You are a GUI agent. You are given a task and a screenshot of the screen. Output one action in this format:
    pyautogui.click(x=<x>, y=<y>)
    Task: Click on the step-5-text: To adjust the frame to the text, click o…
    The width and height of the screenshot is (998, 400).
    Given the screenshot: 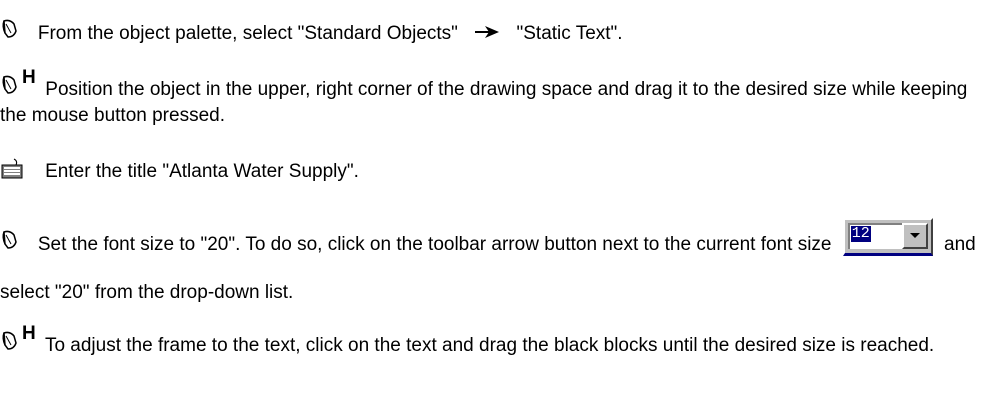 What is the action you would take?
    pyautogui.click(x=489, y=345)
    